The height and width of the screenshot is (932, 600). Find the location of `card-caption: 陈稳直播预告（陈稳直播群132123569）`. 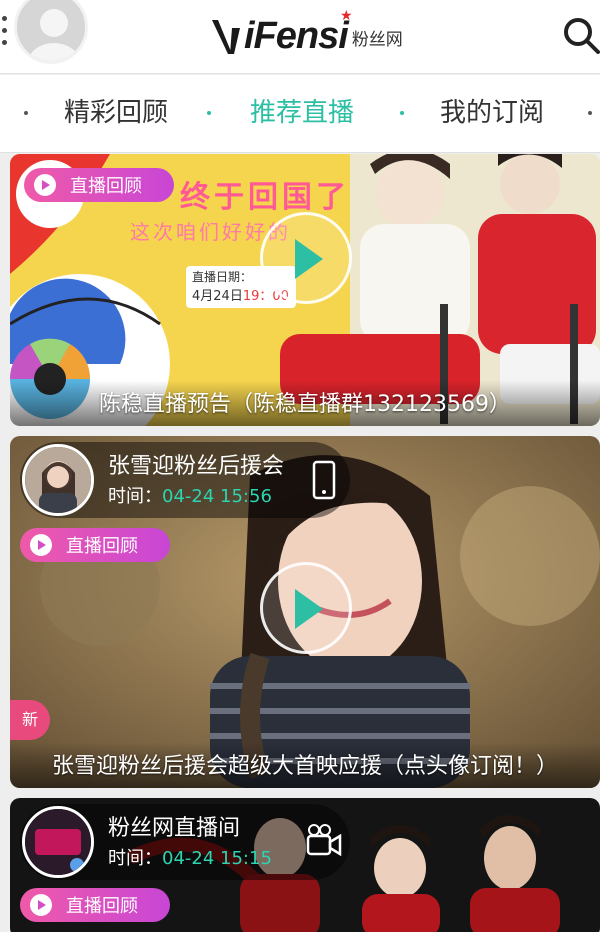

card-caption: 陈稳直播预告（陈稳直播群132123569） is located at coordinates (305, 404).